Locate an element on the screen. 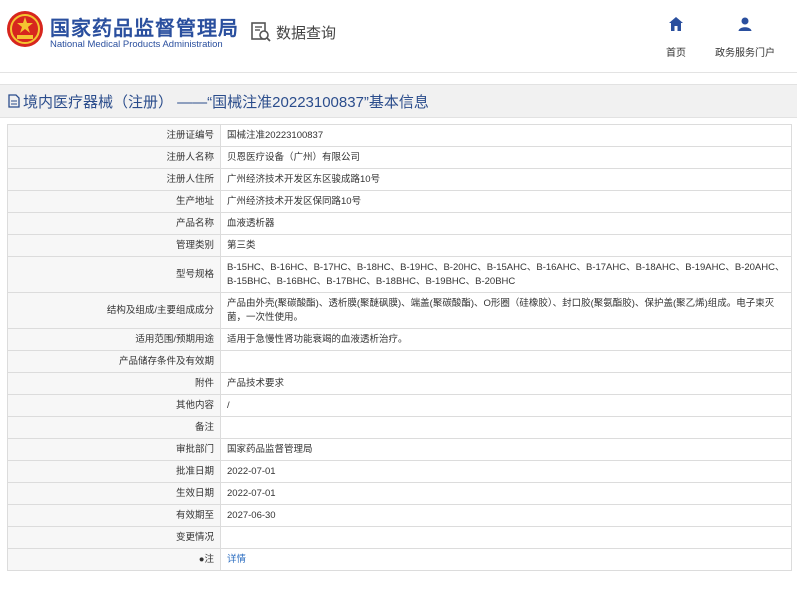  row-label: 注册人住所 is located at coordinates (114, 179).